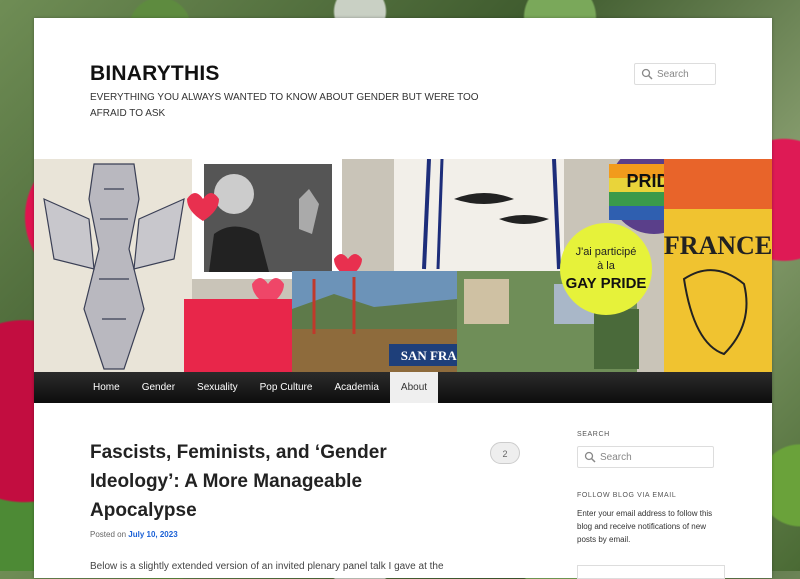  I want to click on header-search-input: Search, so click(675, 74).